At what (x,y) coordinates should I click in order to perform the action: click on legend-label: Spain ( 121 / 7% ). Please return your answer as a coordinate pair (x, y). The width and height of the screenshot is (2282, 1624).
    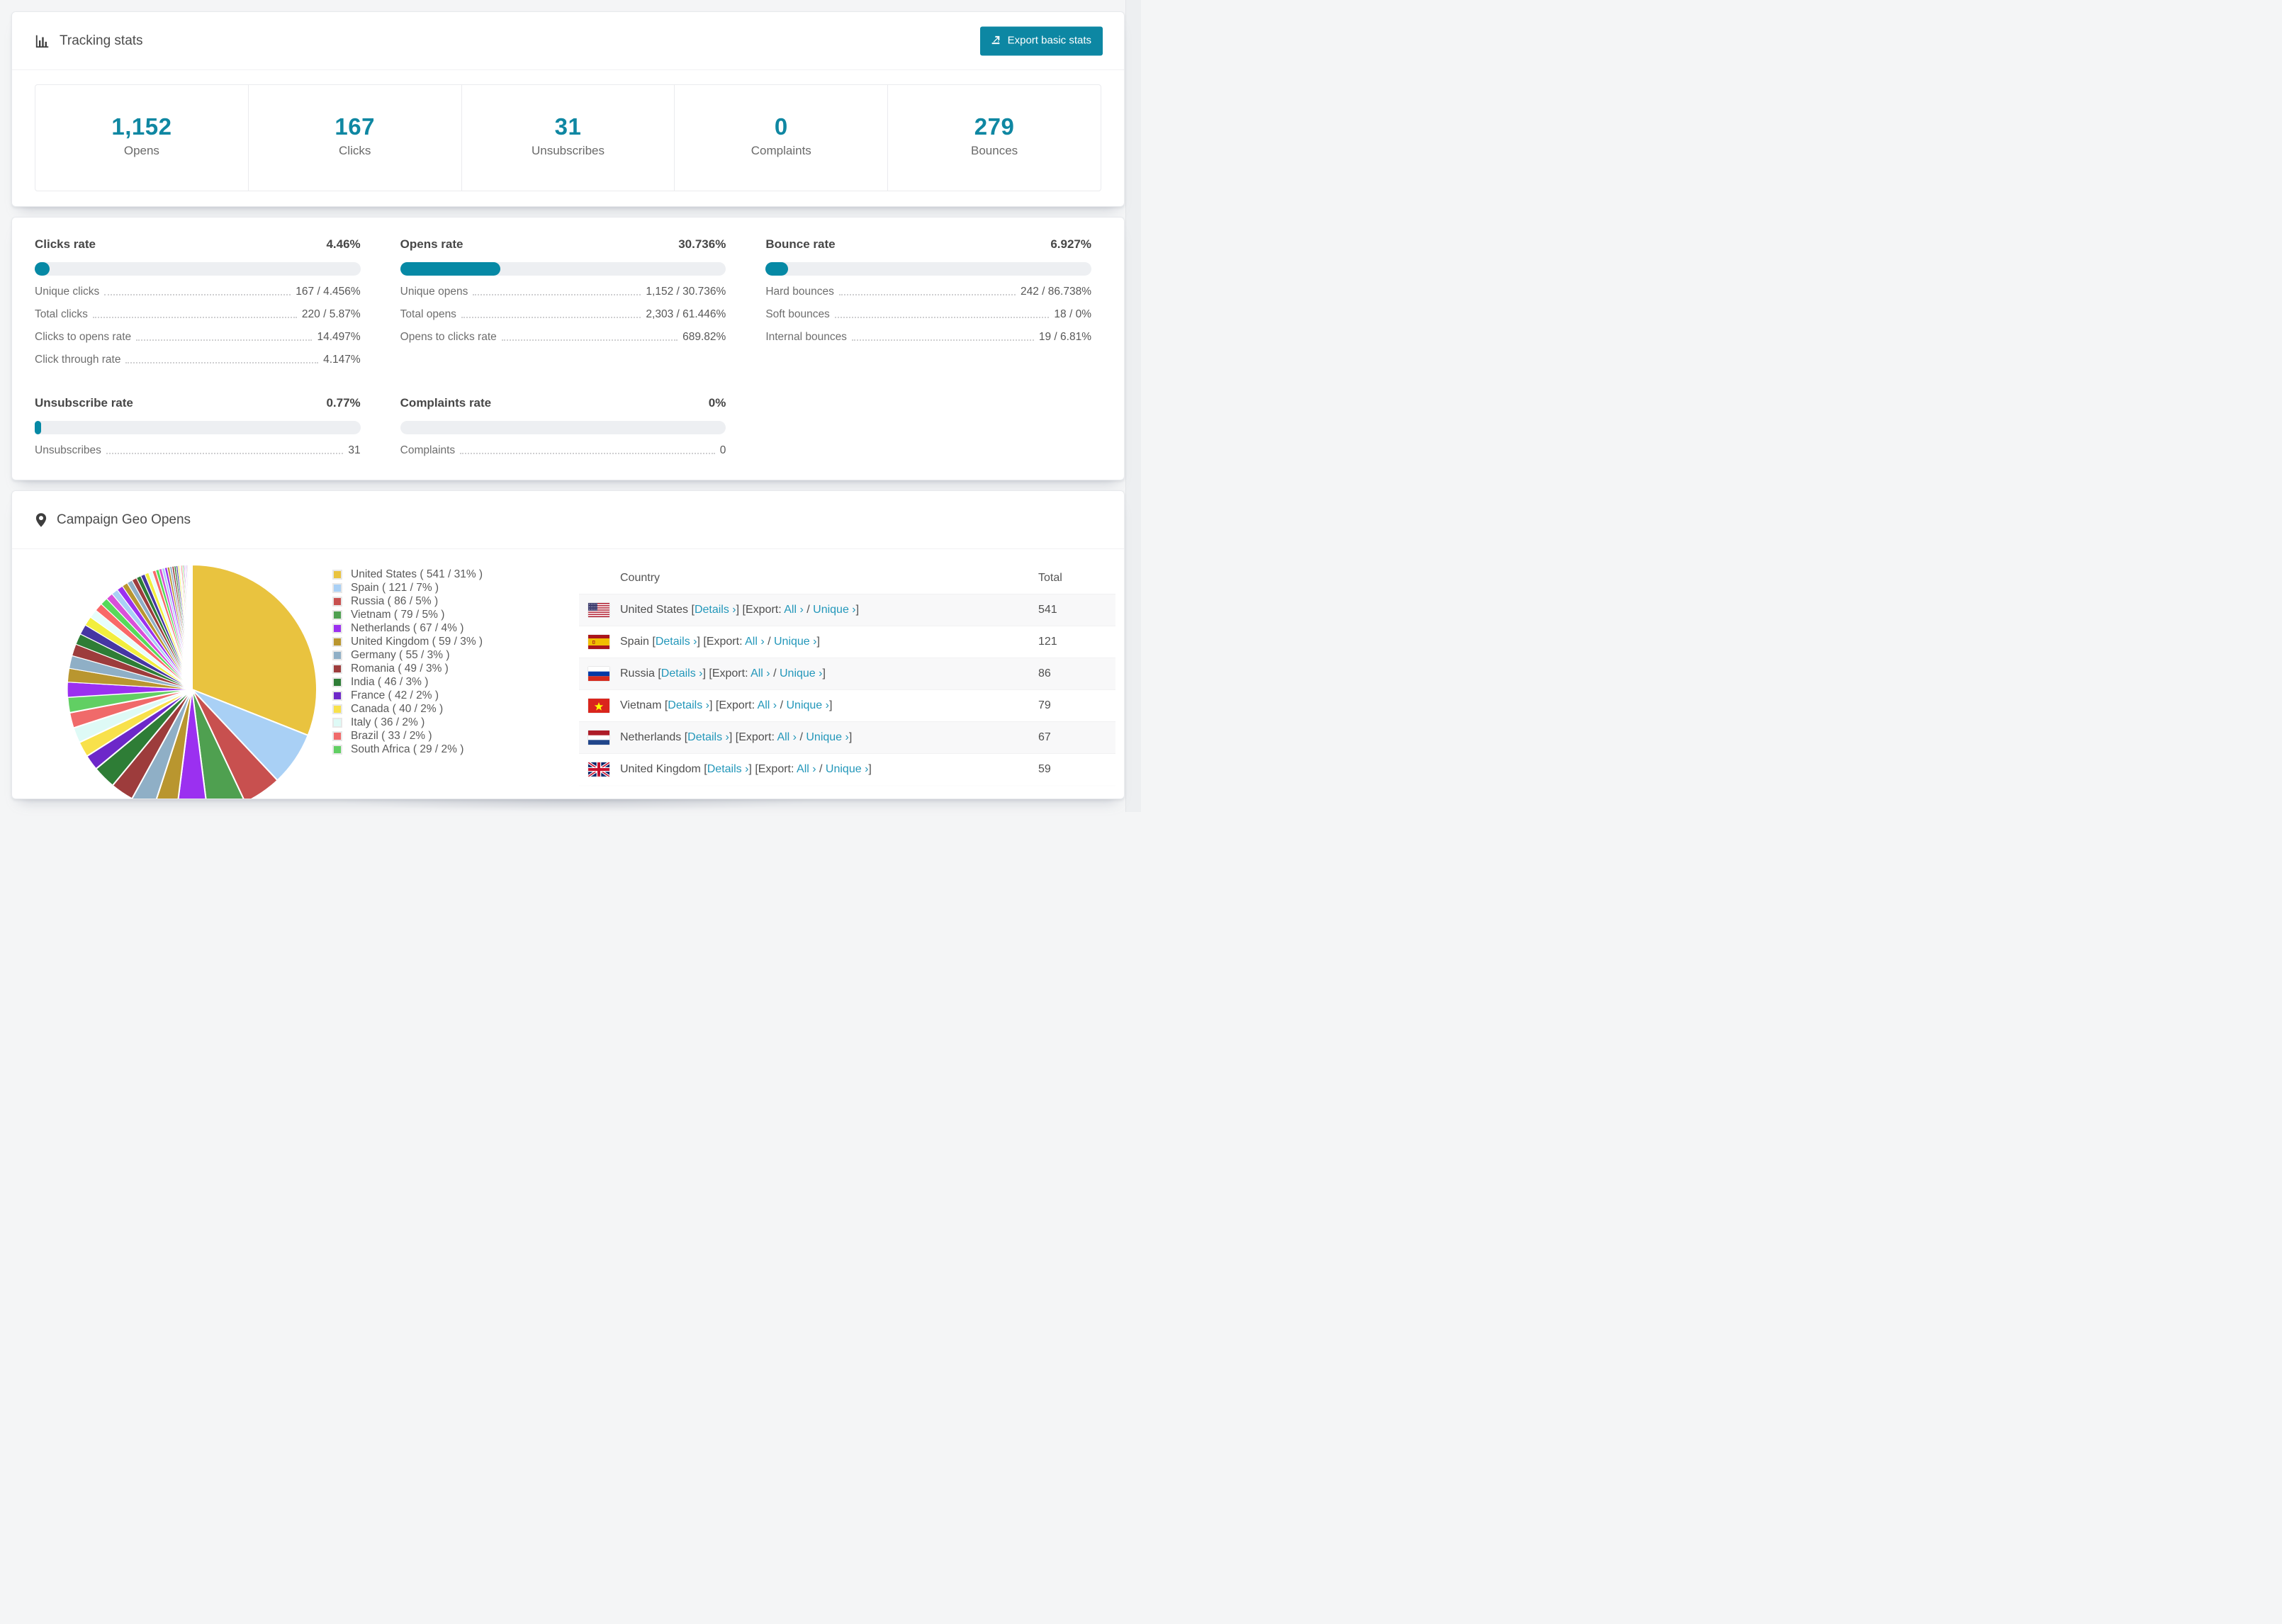
    Looking at the image, I should click on (395, 588).